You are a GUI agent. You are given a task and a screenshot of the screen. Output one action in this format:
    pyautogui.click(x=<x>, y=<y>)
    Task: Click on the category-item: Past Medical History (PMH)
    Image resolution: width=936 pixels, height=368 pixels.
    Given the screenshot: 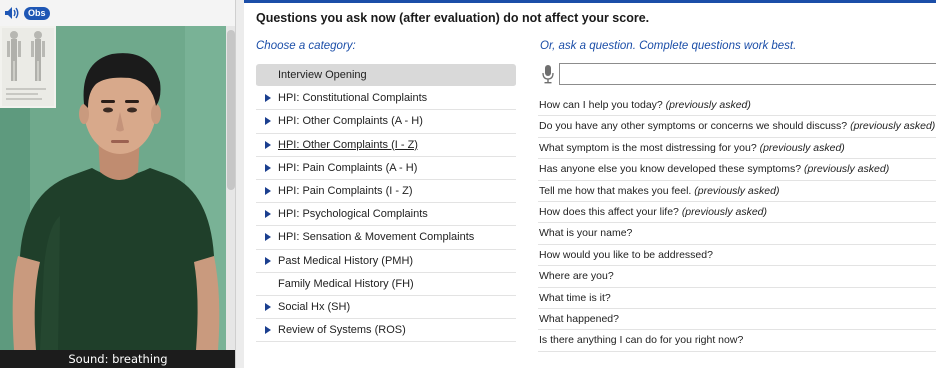 What is the action you would take?
    pyautogui.click(x=386, y=261)
    